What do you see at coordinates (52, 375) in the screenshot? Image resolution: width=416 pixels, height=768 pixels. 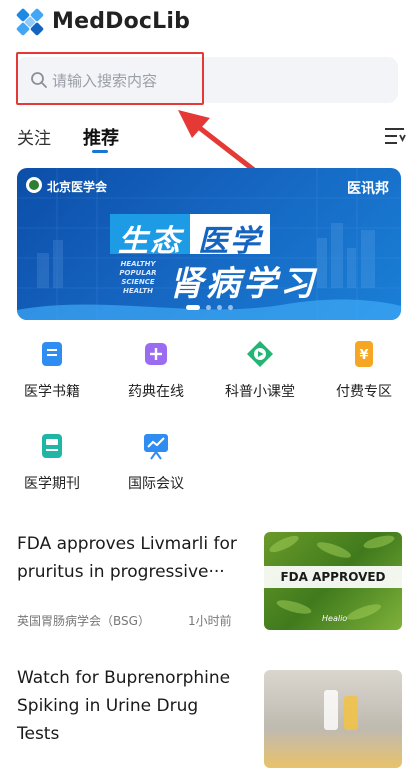 I see `category-medical-books: 医学书籍` at bounding box center [52, 375].